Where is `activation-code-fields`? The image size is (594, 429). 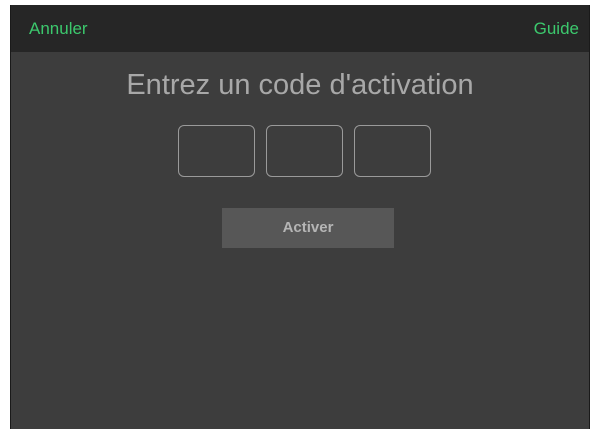
activation-code-fields is located at coordinates (306, 152).